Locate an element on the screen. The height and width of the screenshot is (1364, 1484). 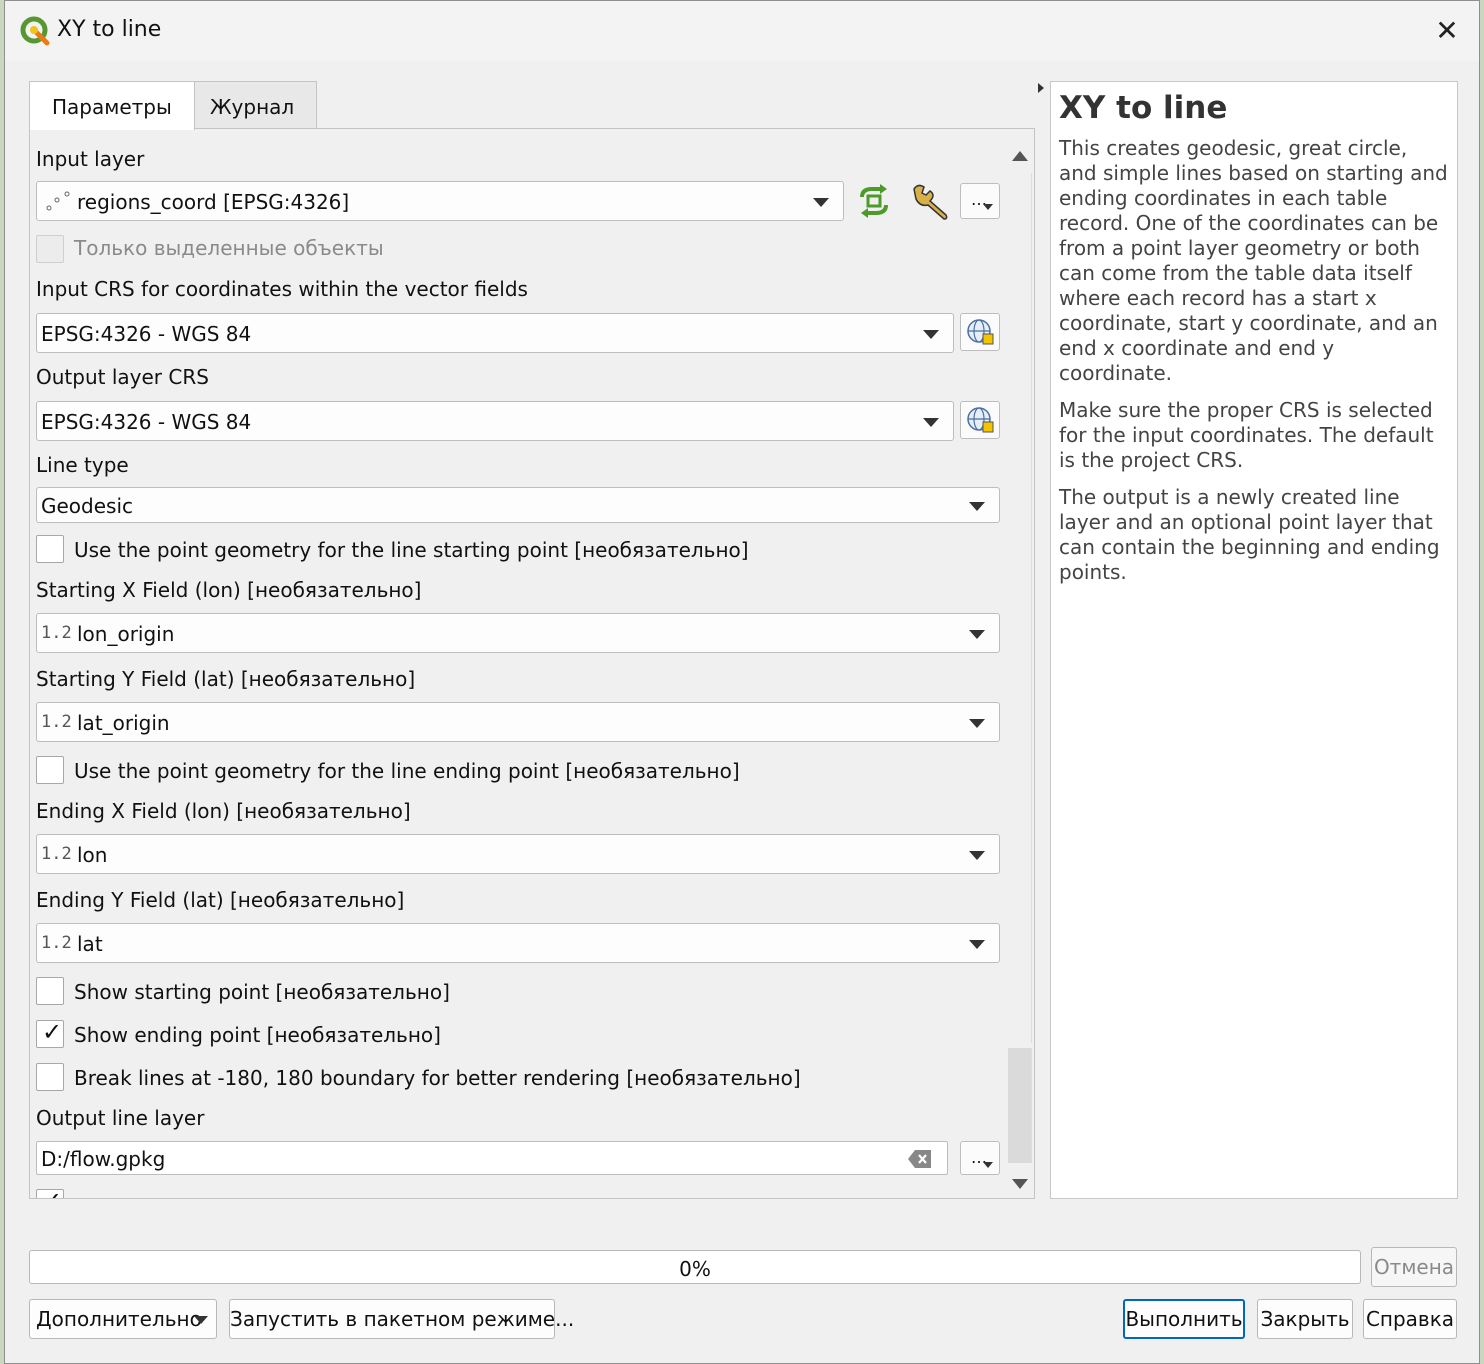
input-crs-value: EPSG:4326 - WGS 84 is located at coordinates (146, 334).